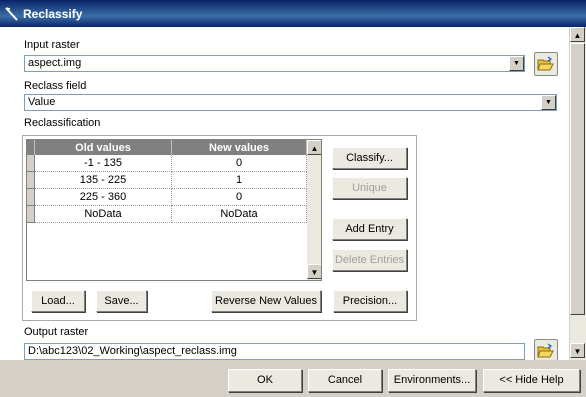 The width and height of the screenshot is (586, 397). Describe the element at coordinates (55, 63) in the screenshot. I see `input-raster-value: aspect.img` at that location.